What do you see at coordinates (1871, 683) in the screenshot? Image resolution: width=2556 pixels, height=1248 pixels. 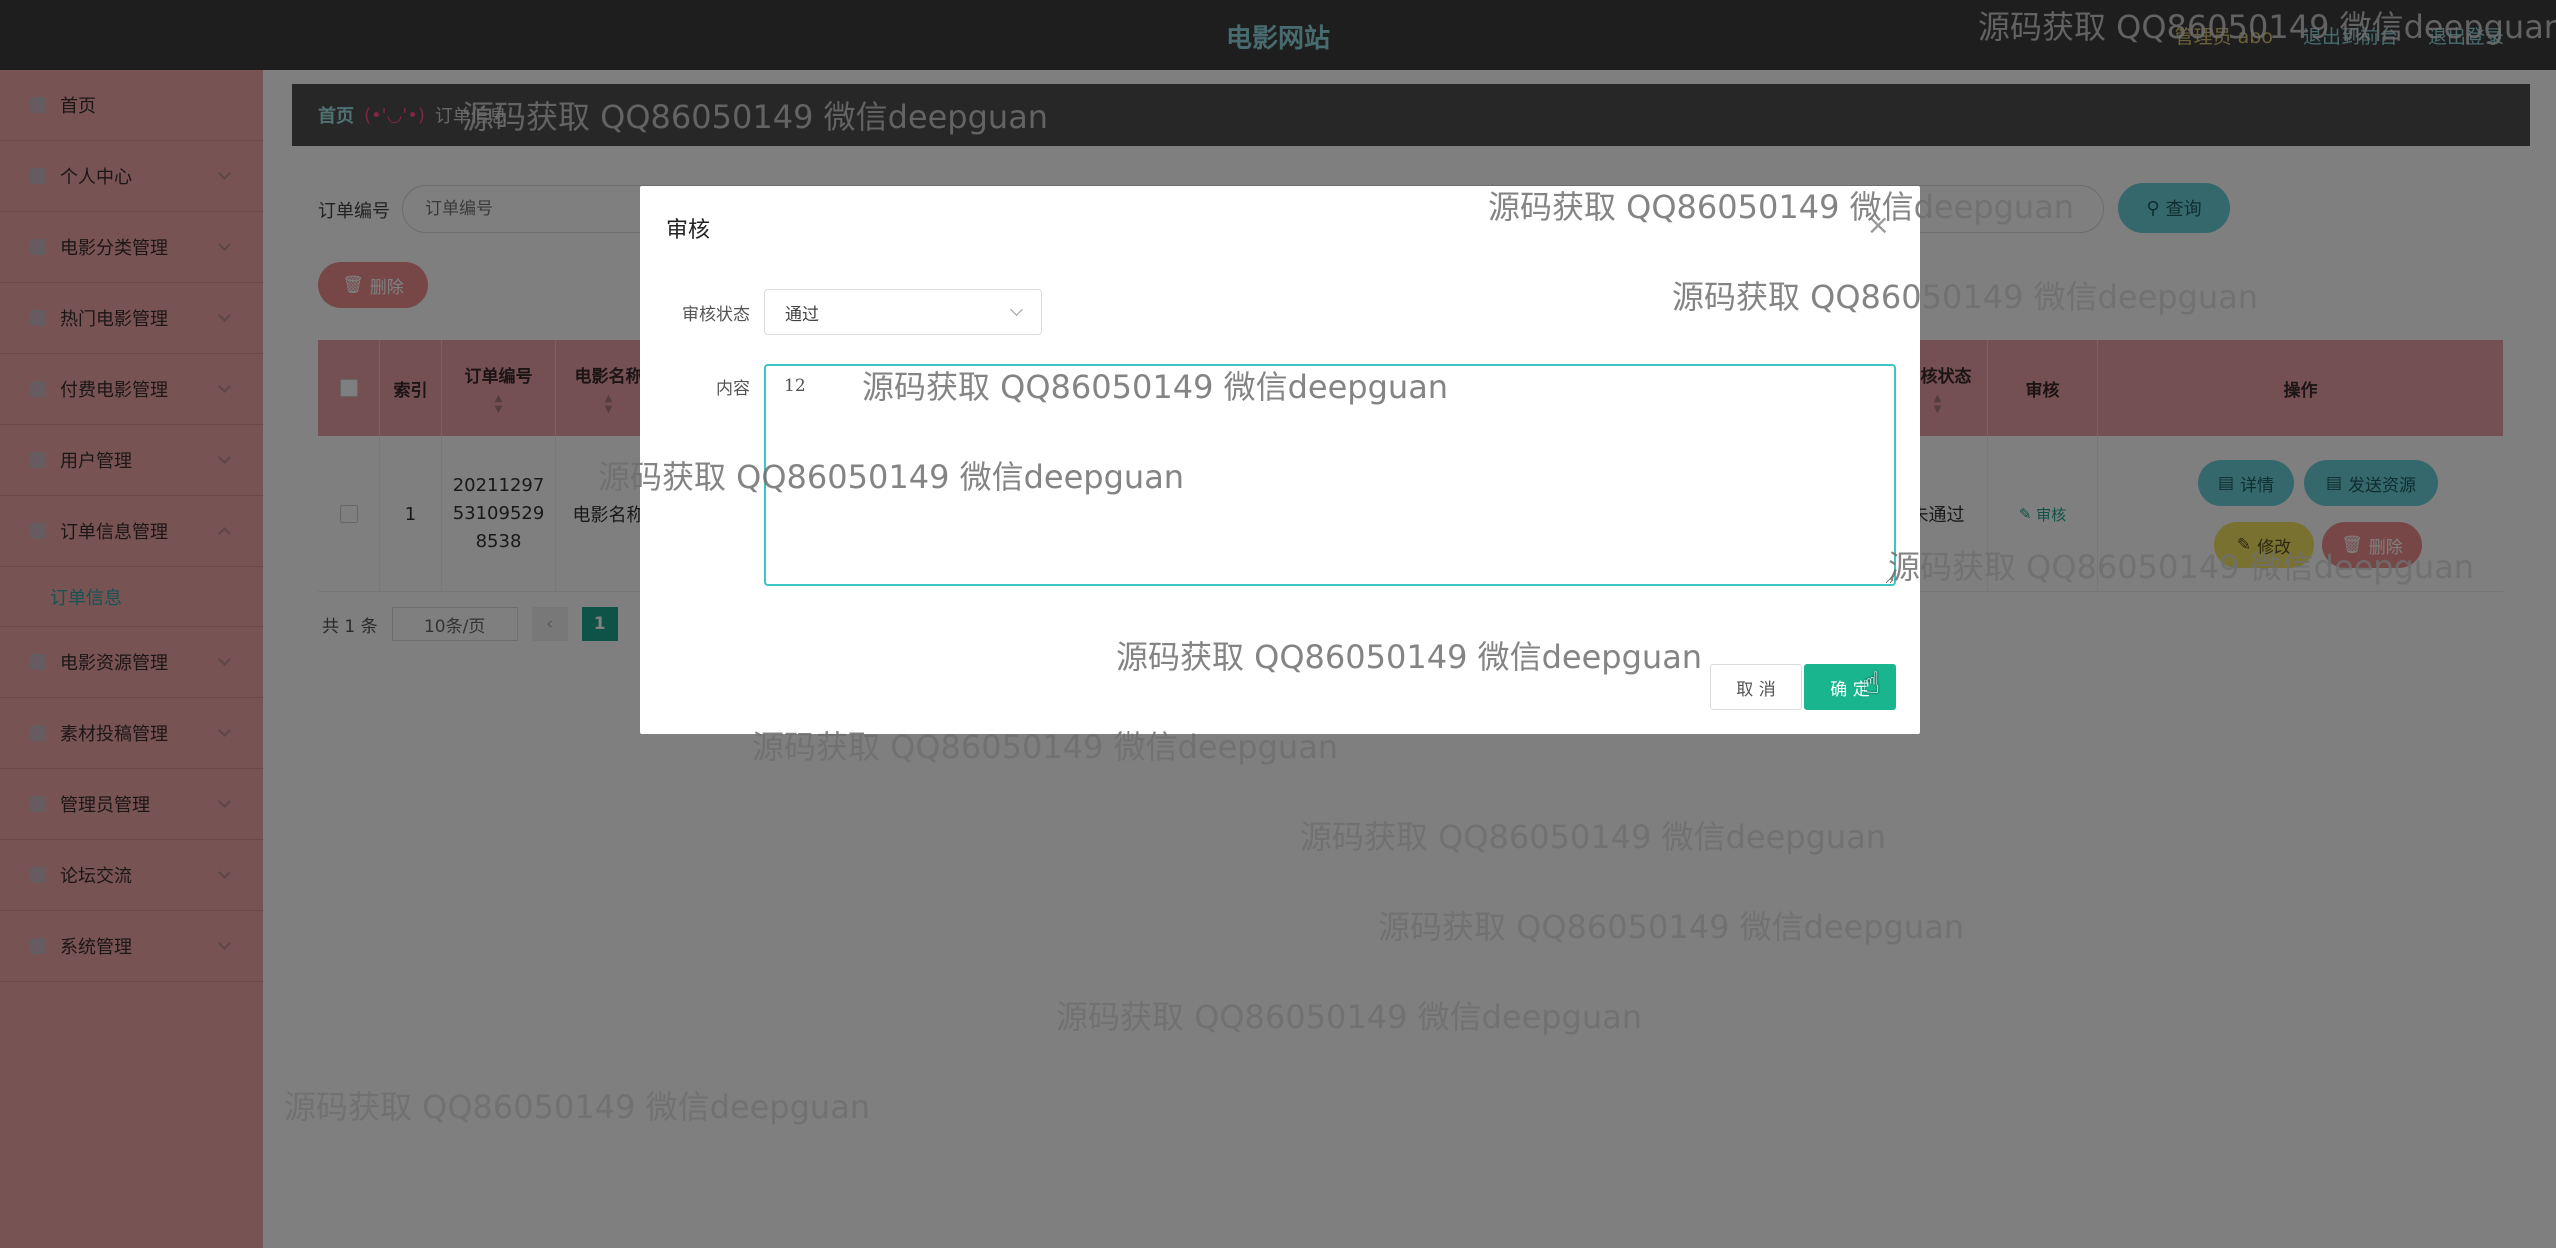 I see `hand-cursor-icon: ☝` at bounding box center [1871, 683].